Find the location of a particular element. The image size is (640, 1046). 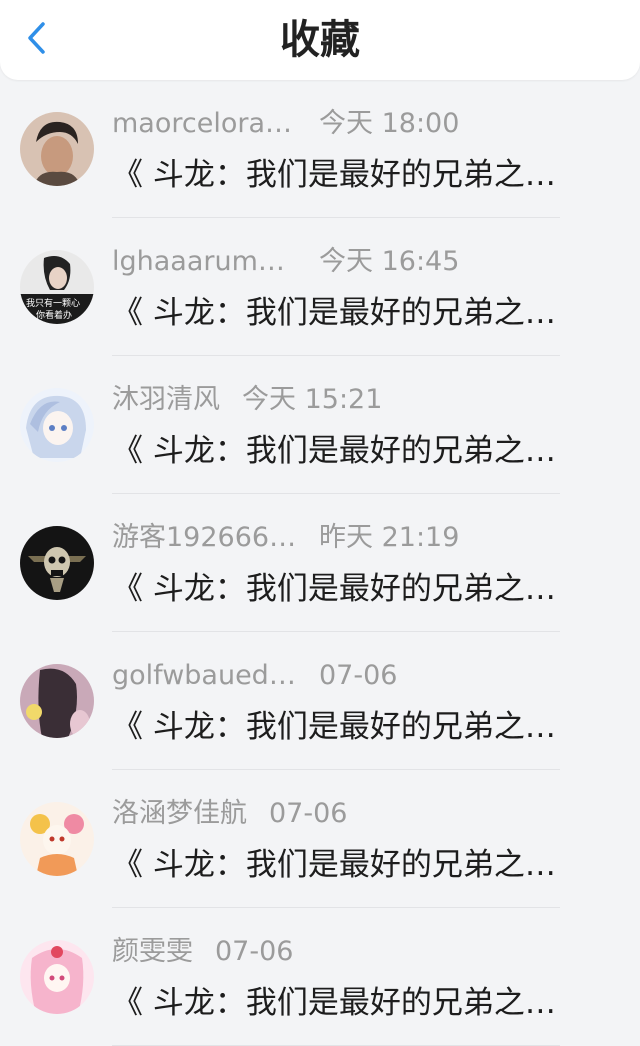

item-meta: maorceloraimoura 今天 18:00 is located at coordinates (285, 124).